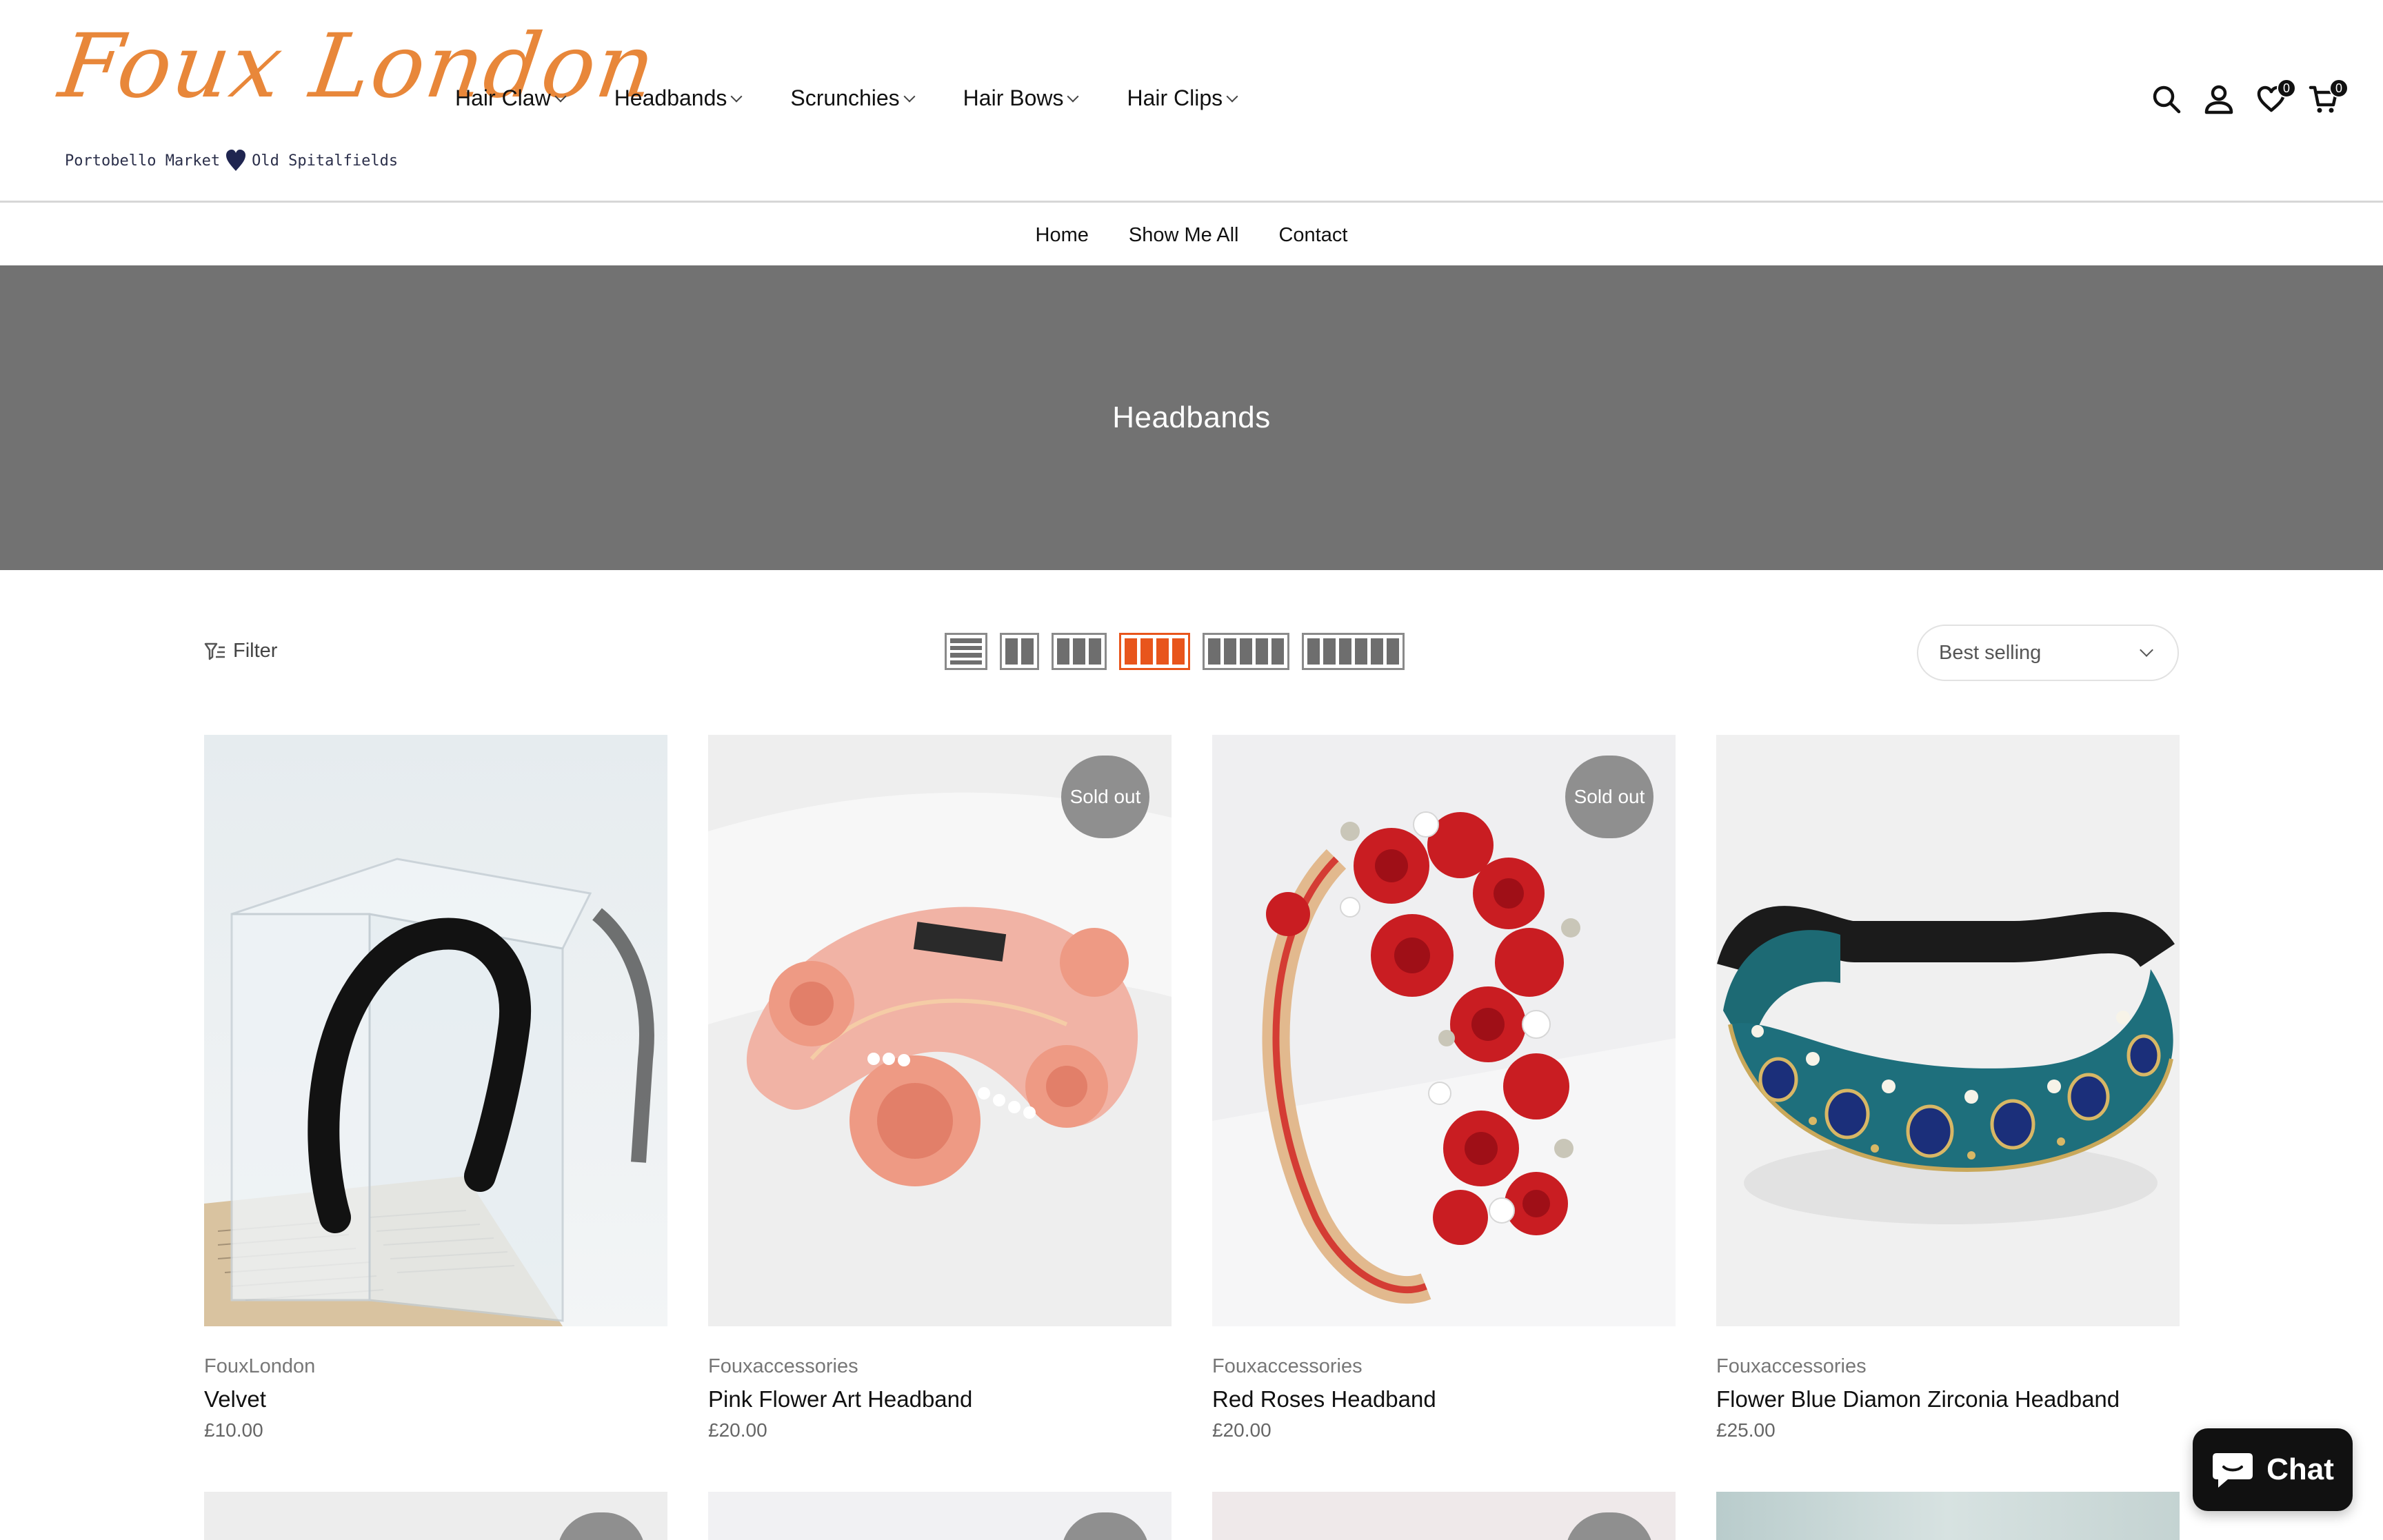 The image size is (2383, 1540). I want to click on nav-label: Hair Clips, so click(1175, 98).